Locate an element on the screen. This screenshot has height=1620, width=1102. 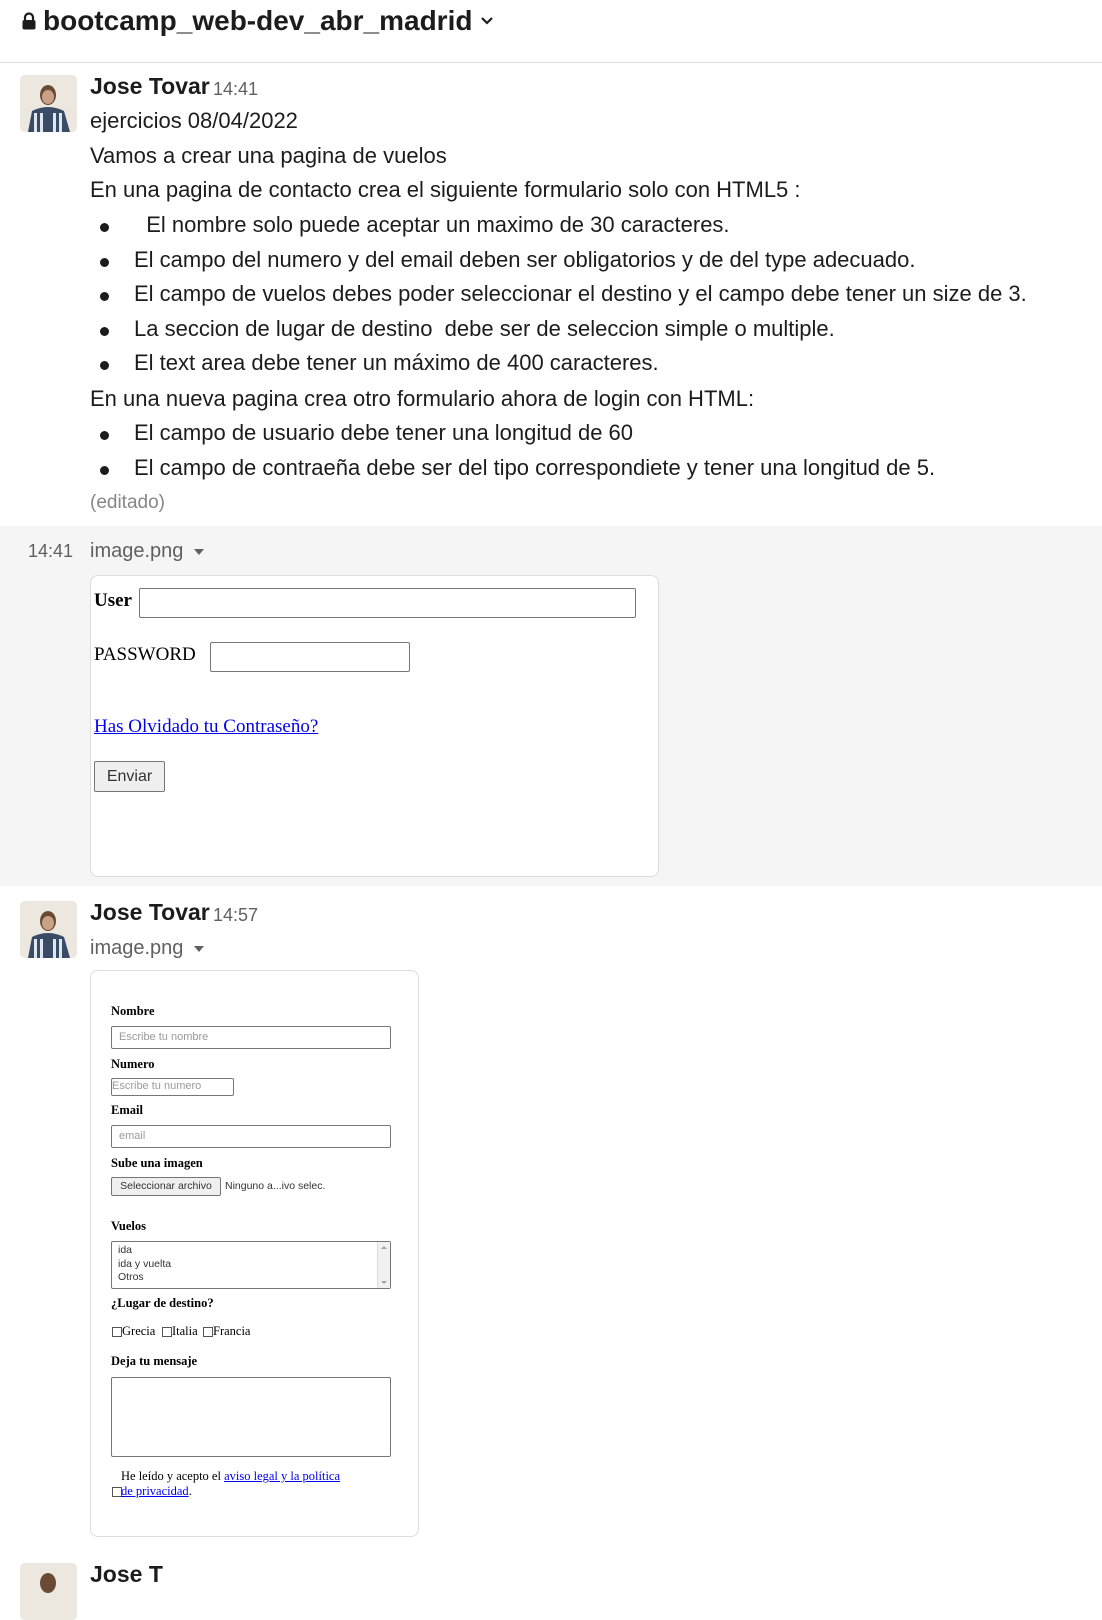
lock-icon is located at coordinates (29, 21).